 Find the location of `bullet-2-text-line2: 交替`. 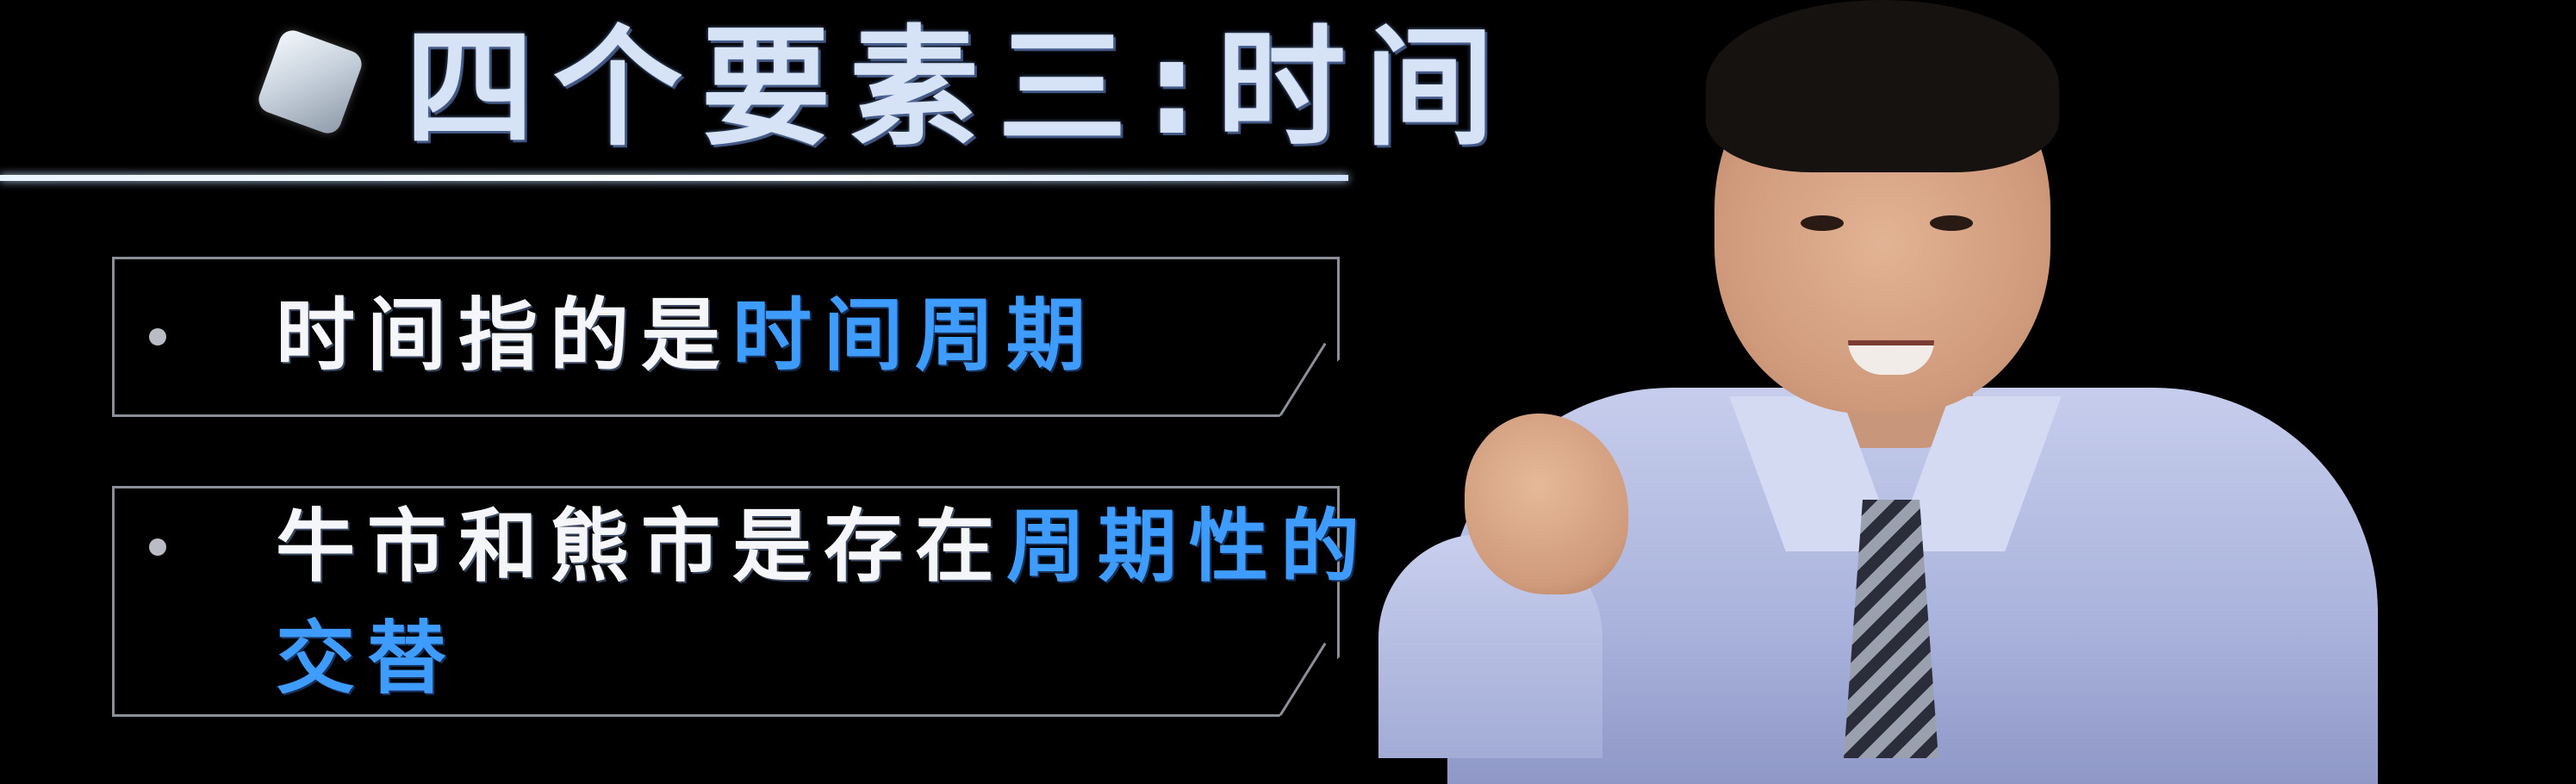

bullet-2-text-line2: 交替 is located at coordinates (367, 659).